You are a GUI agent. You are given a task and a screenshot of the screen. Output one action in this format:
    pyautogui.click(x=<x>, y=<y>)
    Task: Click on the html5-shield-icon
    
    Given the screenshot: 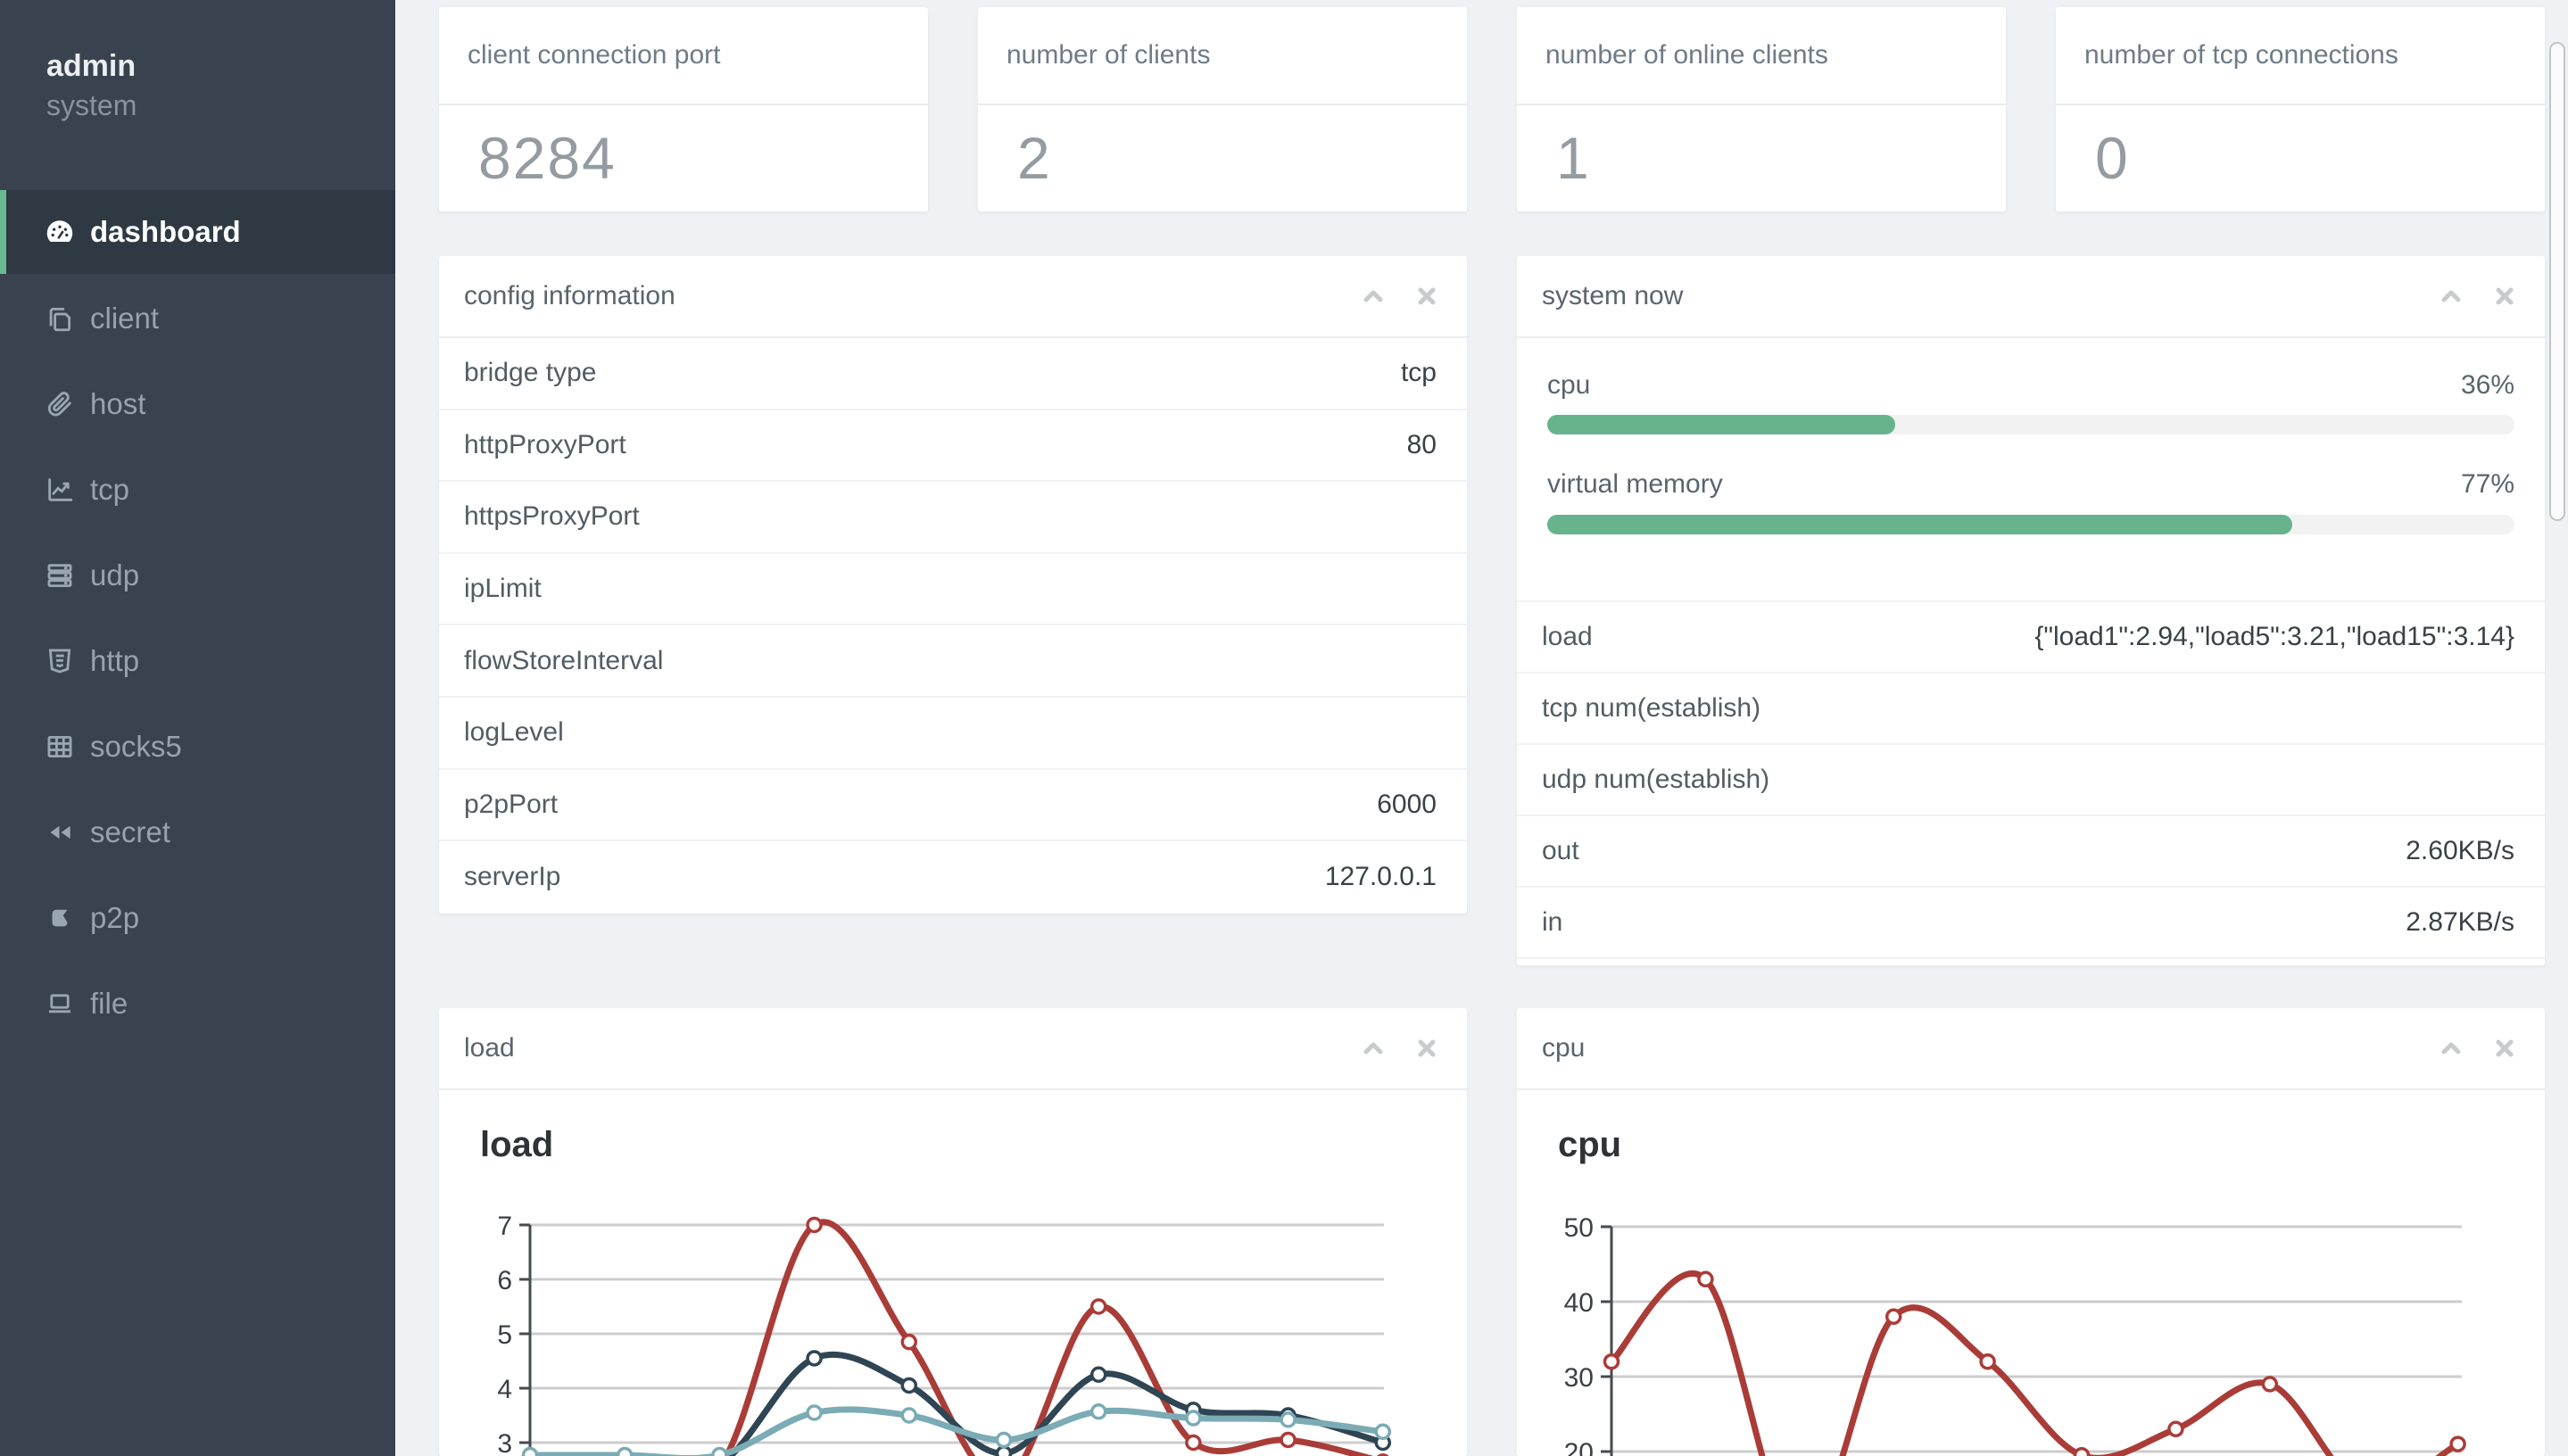 What is the action you would take?
    pyautogui.click(x=60, y=661)
    